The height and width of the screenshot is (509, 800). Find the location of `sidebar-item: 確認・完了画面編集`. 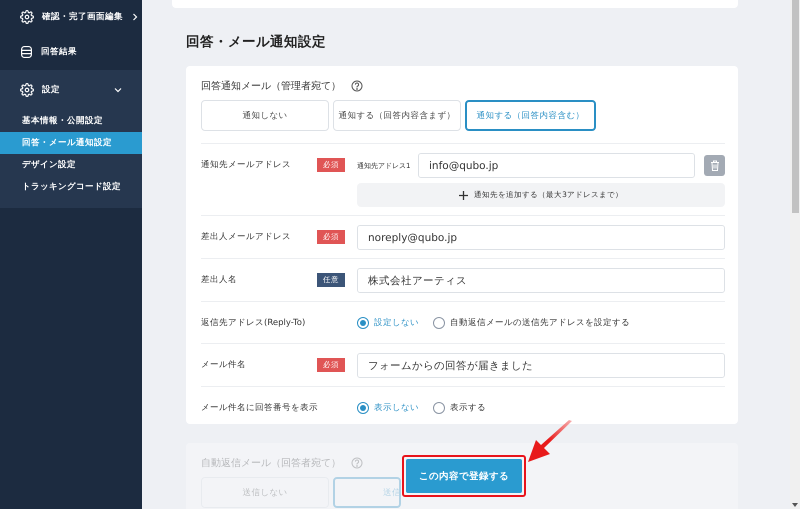

sidebar-item: 確認・完了画面編集 is located at coordinates (71, 16).